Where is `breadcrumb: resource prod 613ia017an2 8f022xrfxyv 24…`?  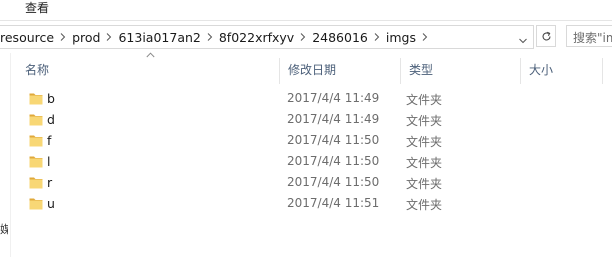
breadcrumb: resource prod 613ia017an2 8f022xrfxyv 24… is located at coordinates (216, 37).